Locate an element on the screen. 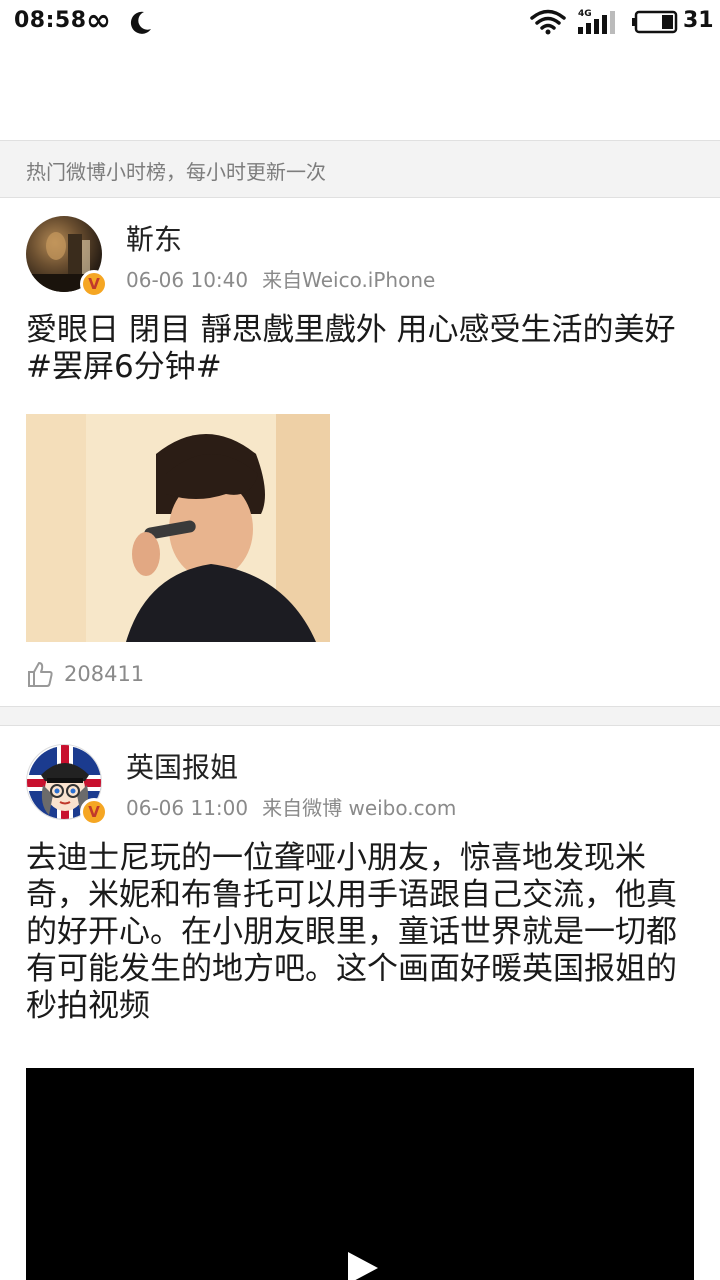 This screenshot has height=1280, width=720. battery-level: 31 is located at coordinates (698, 20).